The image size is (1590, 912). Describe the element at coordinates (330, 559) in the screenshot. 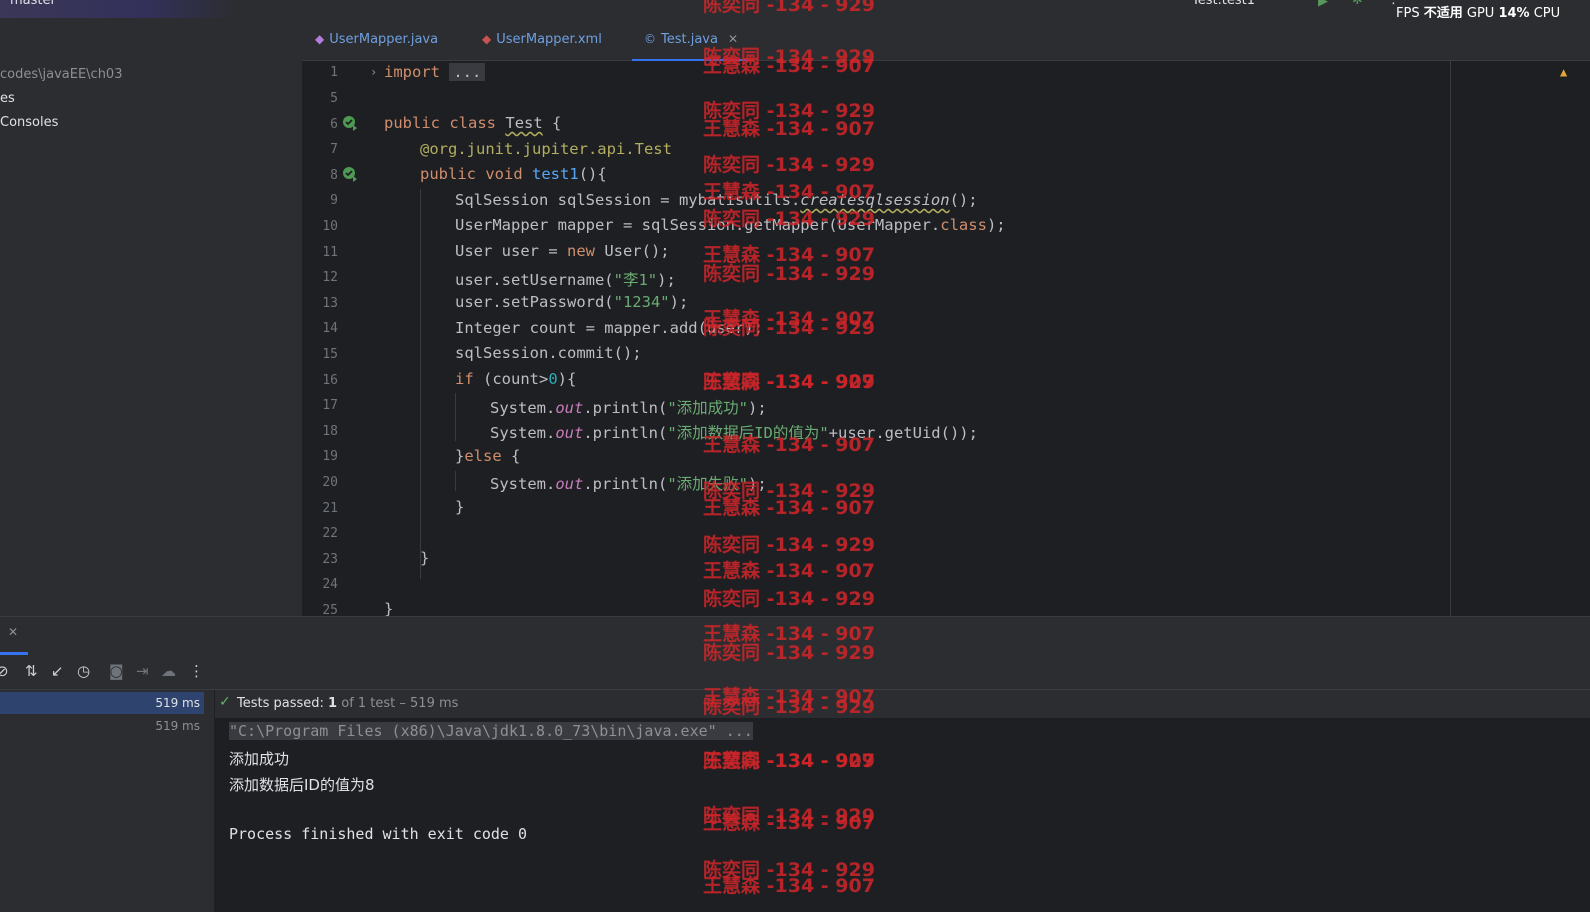

I see `line-number: 23` at that location.